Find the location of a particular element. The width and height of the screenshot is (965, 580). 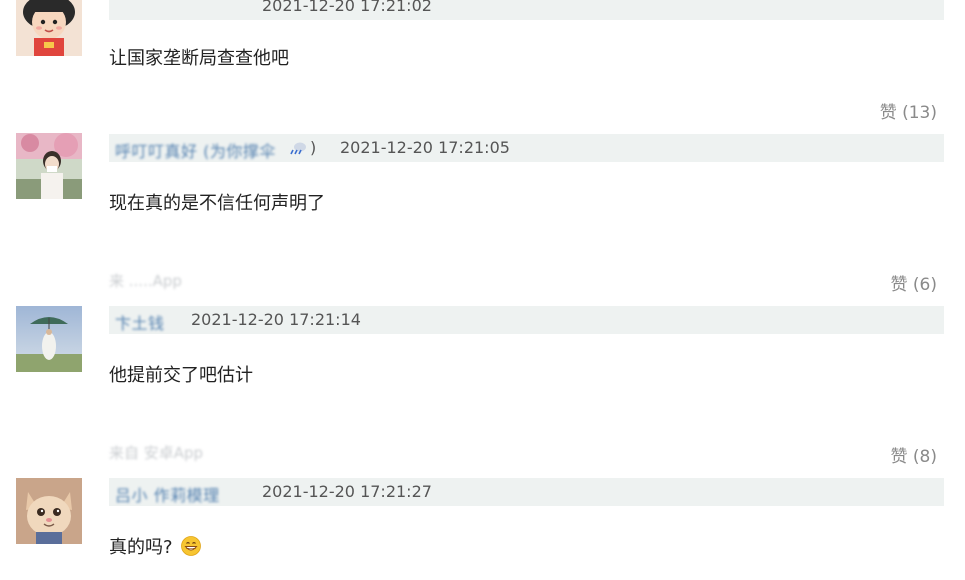

weather-icon is located at coordinates (298, 147).